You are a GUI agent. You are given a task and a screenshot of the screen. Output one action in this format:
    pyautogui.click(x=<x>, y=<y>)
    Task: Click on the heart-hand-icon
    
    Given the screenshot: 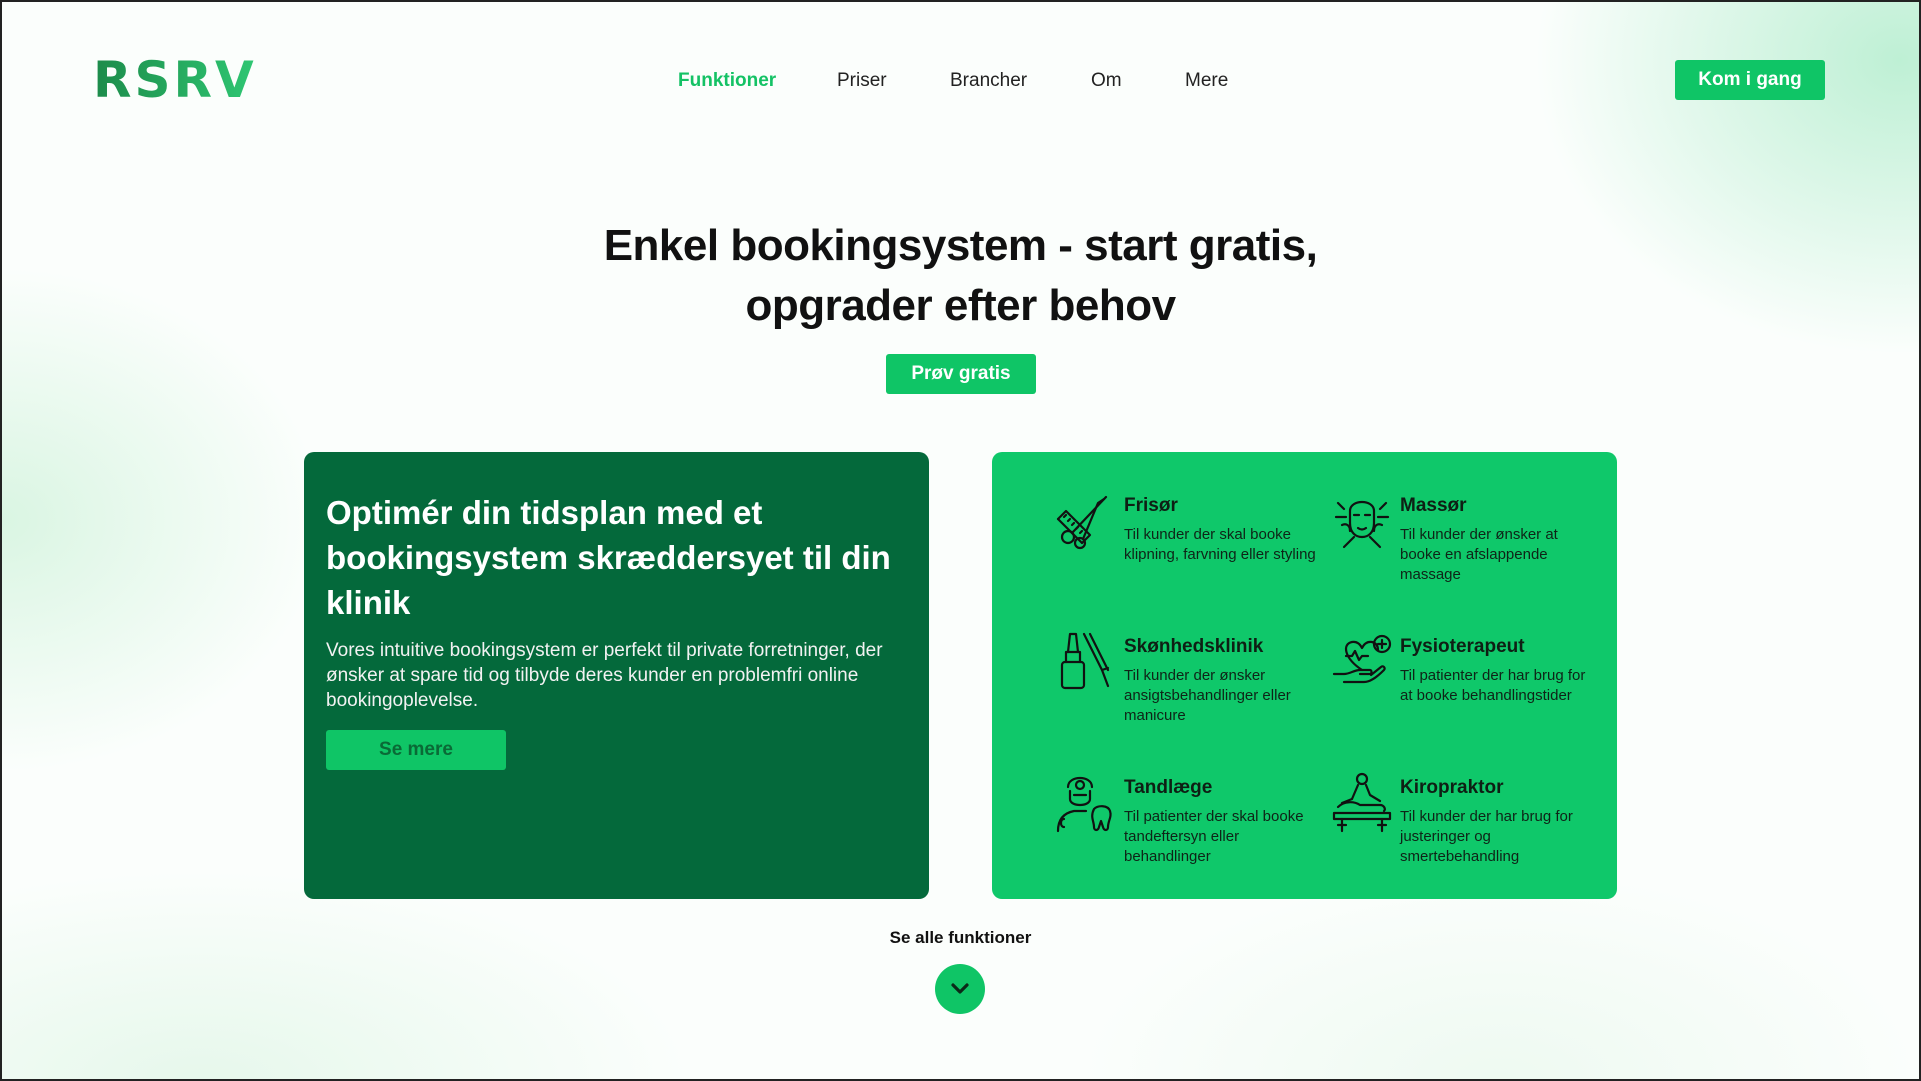 What is the action you would take?
    pyautogui.click(x=1362, y=659)
    